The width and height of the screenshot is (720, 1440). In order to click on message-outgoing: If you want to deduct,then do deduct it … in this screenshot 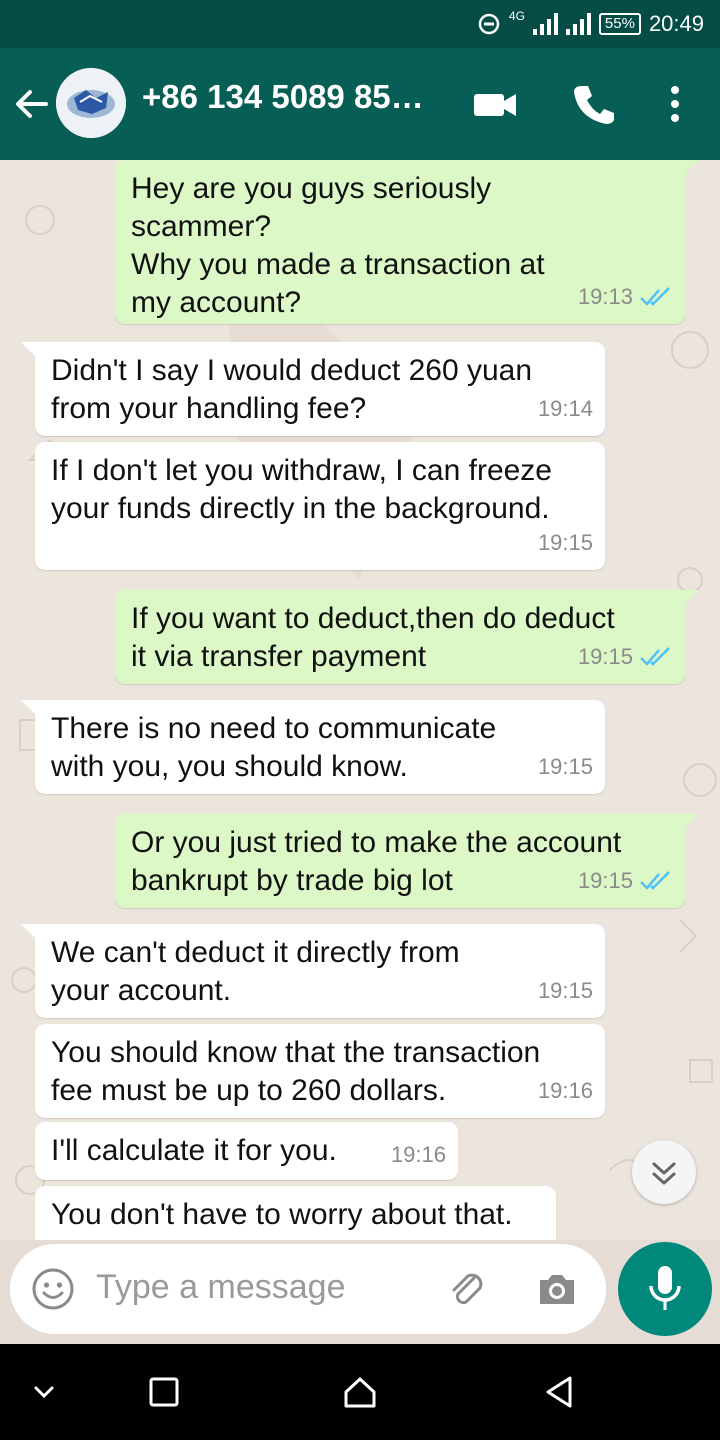, I will do `click(407, 637)`.